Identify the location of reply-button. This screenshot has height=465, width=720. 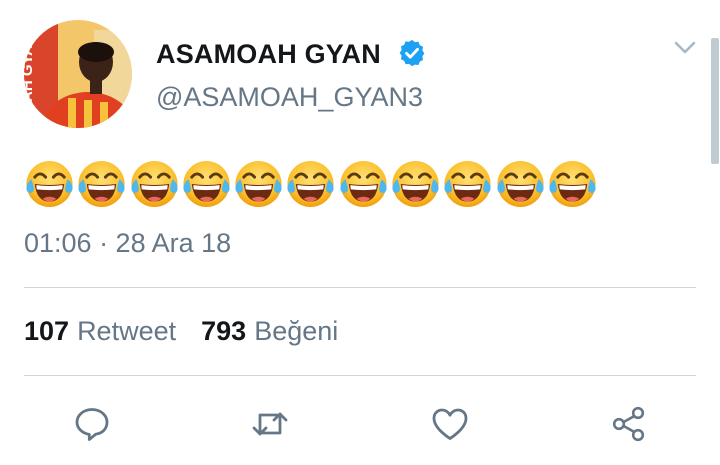
(92, 424).